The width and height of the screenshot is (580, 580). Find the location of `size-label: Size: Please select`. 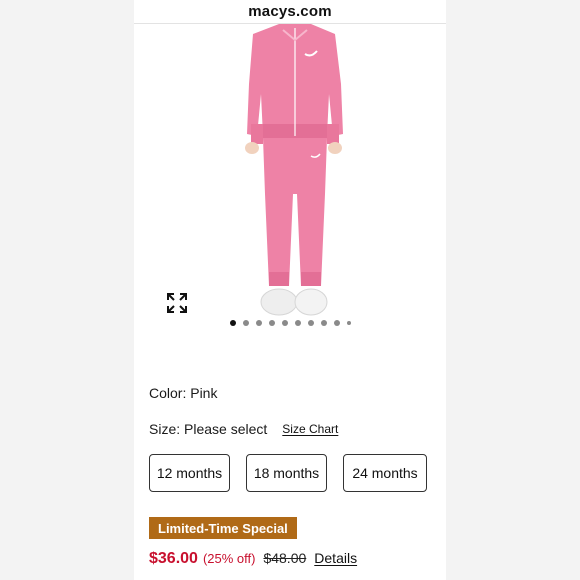

size-label: Size: Please select is located at coordinates (208, 429).